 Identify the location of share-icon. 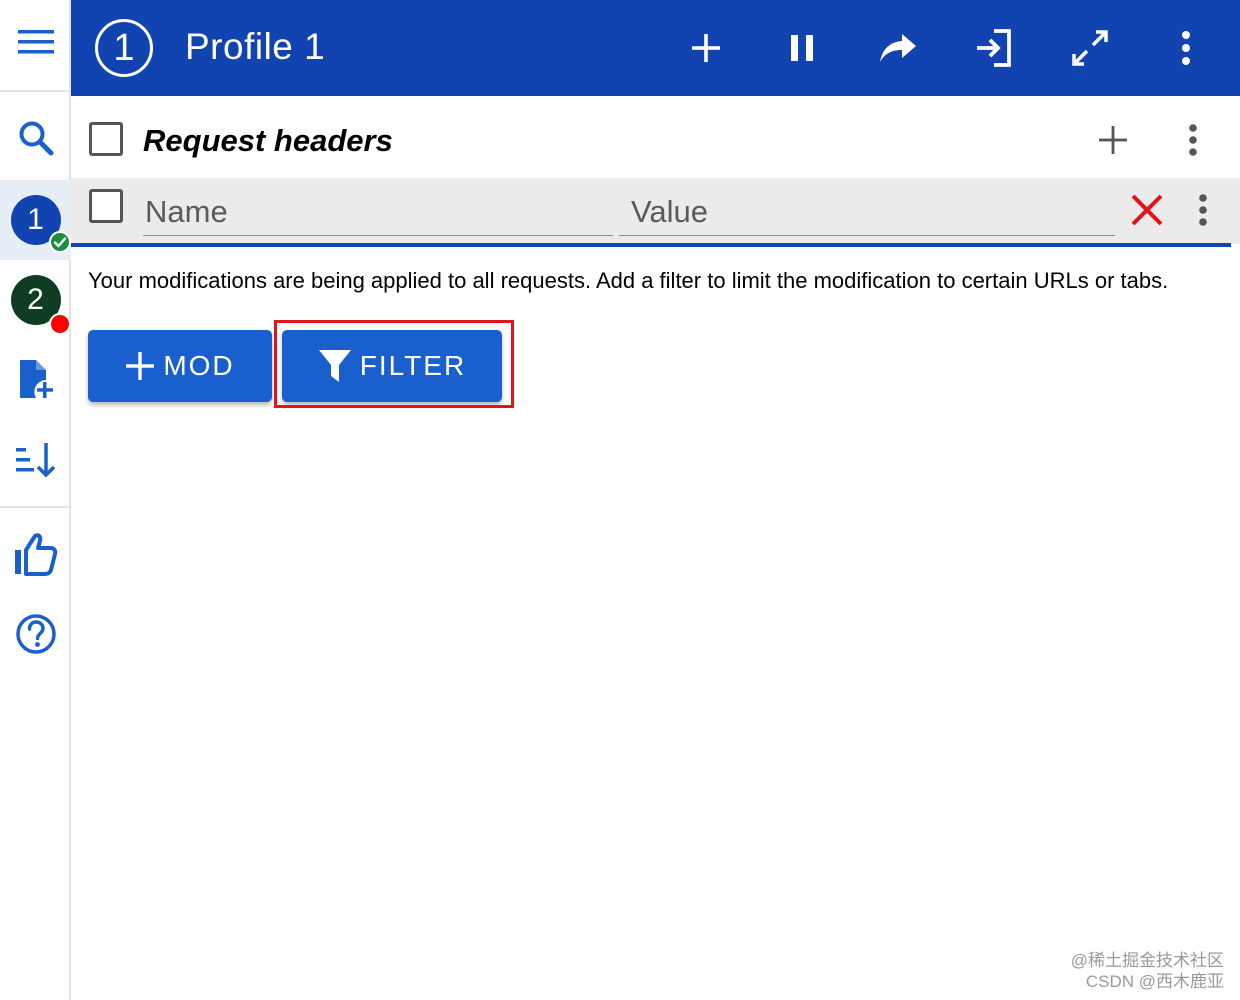
(898, 48).